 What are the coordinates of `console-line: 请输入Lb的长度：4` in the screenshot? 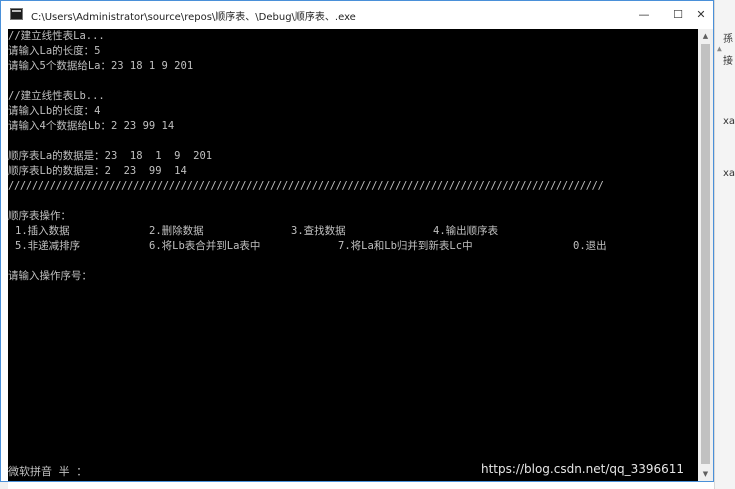 It's located at (54, 111).